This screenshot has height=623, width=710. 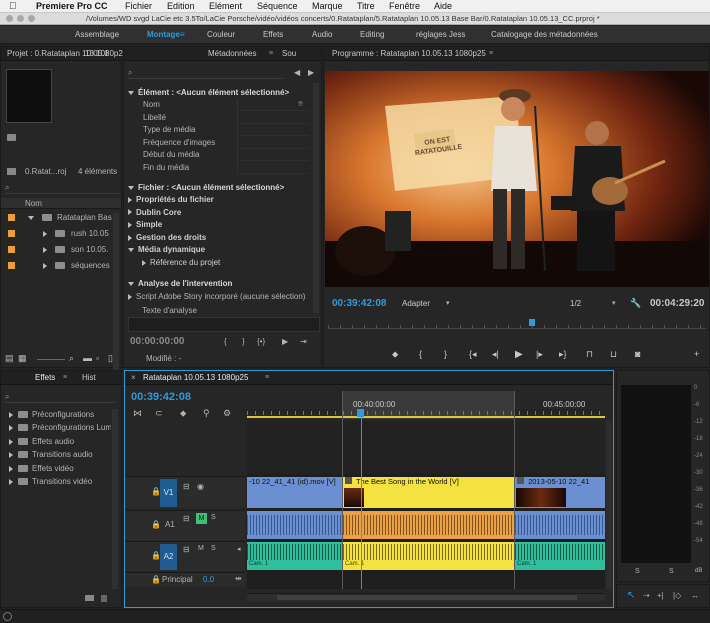 What do you see at coordinates (168, 557) in the screenshot?
I see `source-patch-a2: A2` at bounding box center [168, 557].